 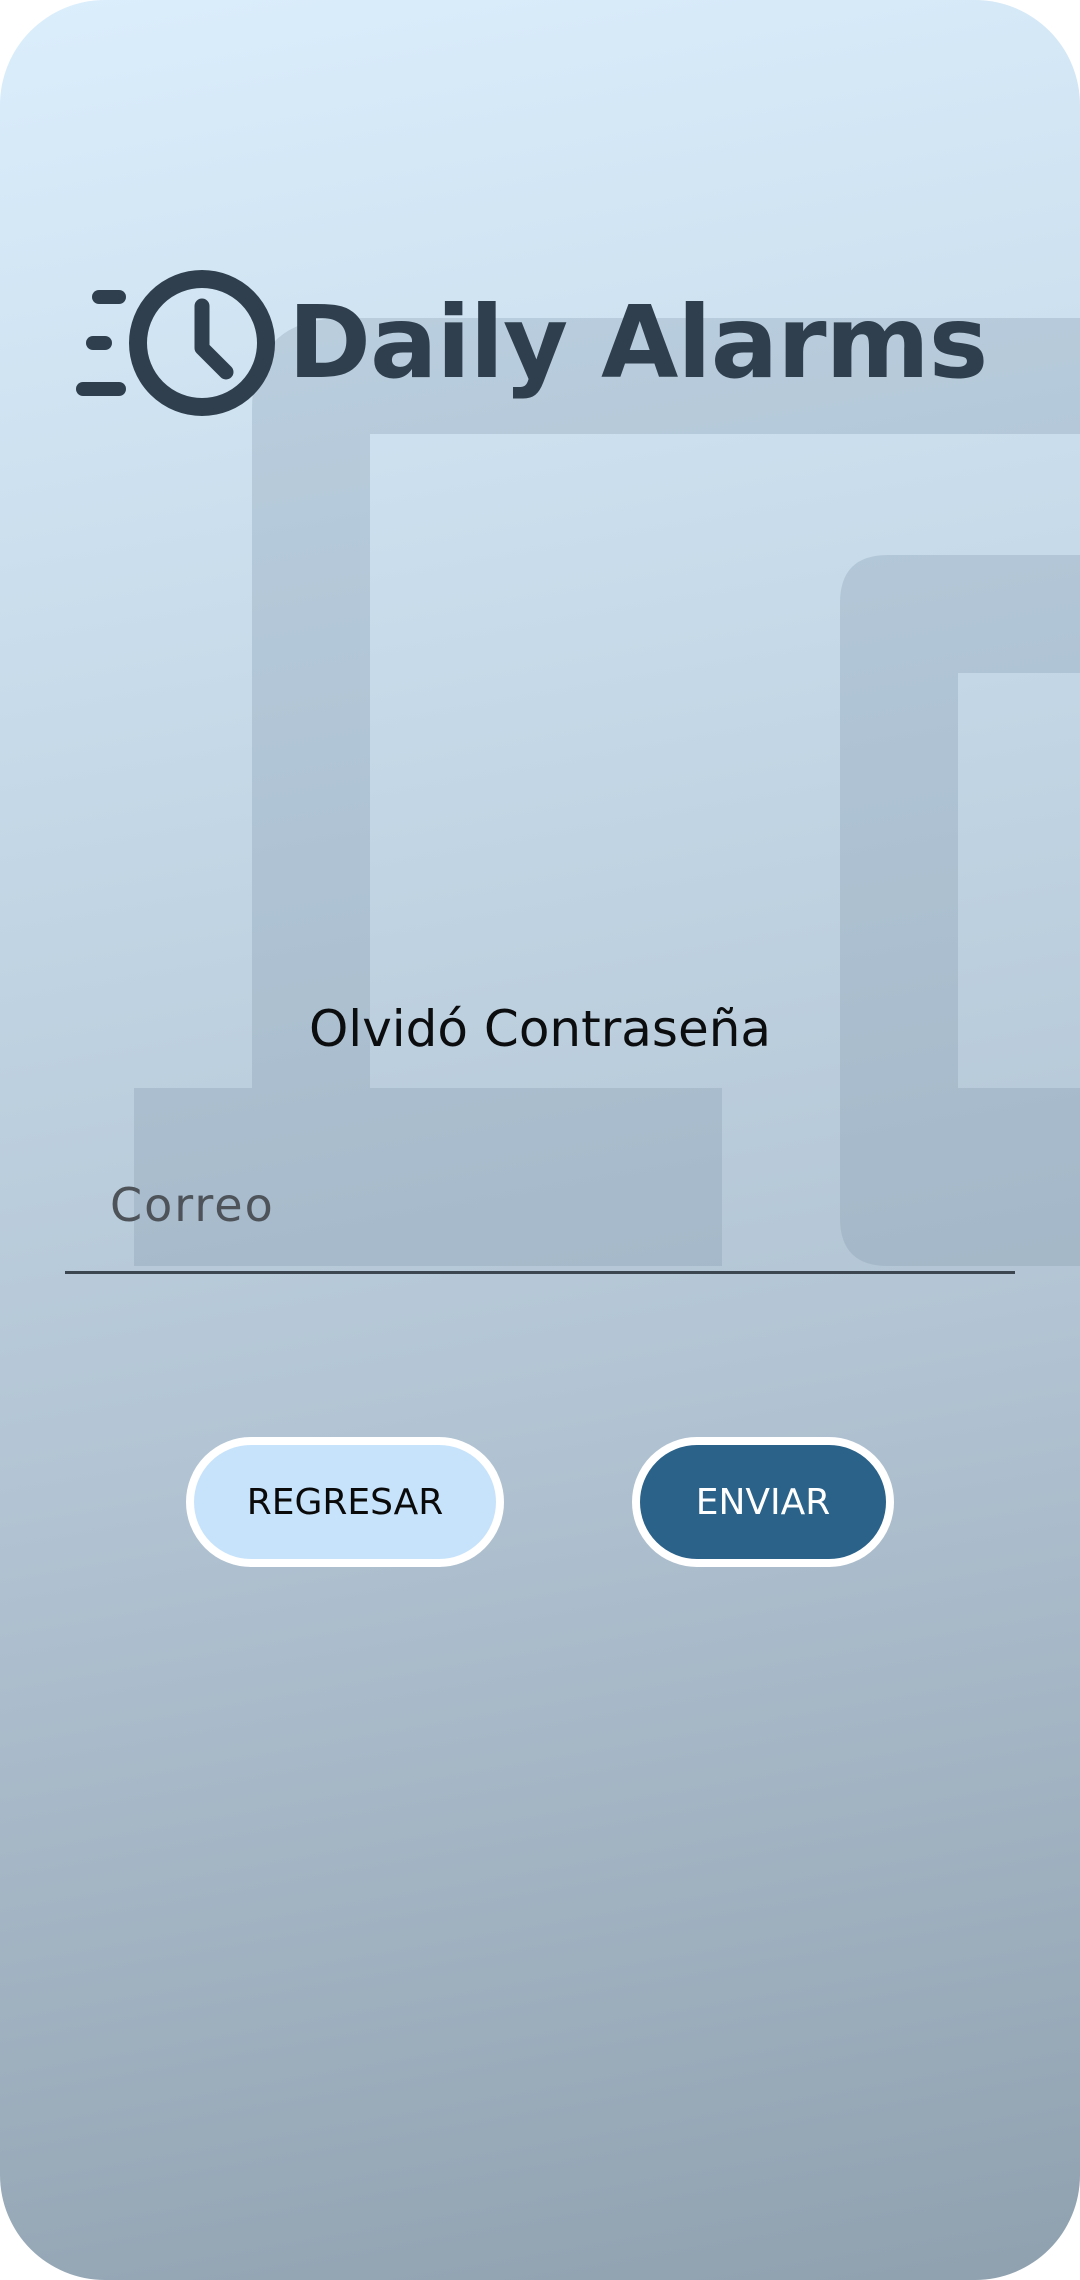 I want to click on send-button: ENVIAR, so click(x=763, y=1502).